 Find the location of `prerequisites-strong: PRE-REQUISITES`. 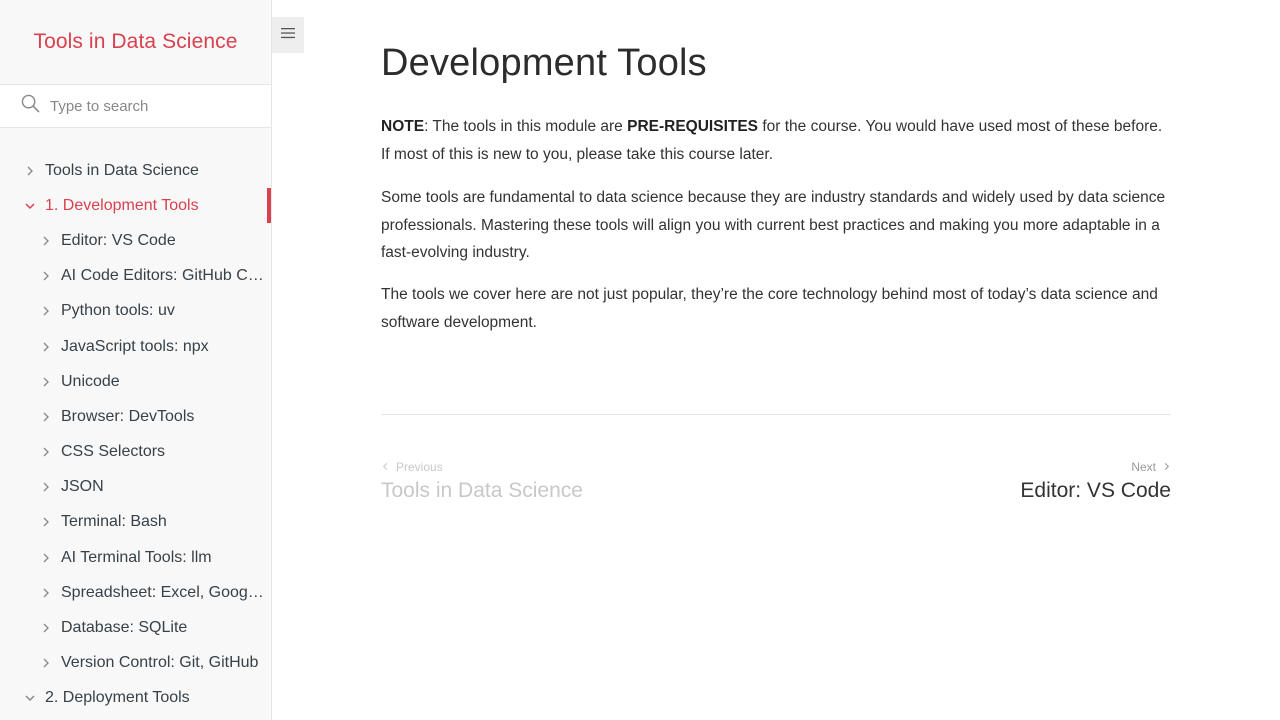

prerequisites-strong: PRE-REQUISITES is located at coordinates (693, 126).